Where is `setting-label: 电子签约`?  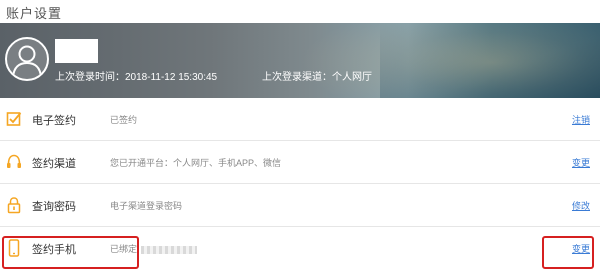 setting-label: 电子签约 is located at coordinates (54, 121).